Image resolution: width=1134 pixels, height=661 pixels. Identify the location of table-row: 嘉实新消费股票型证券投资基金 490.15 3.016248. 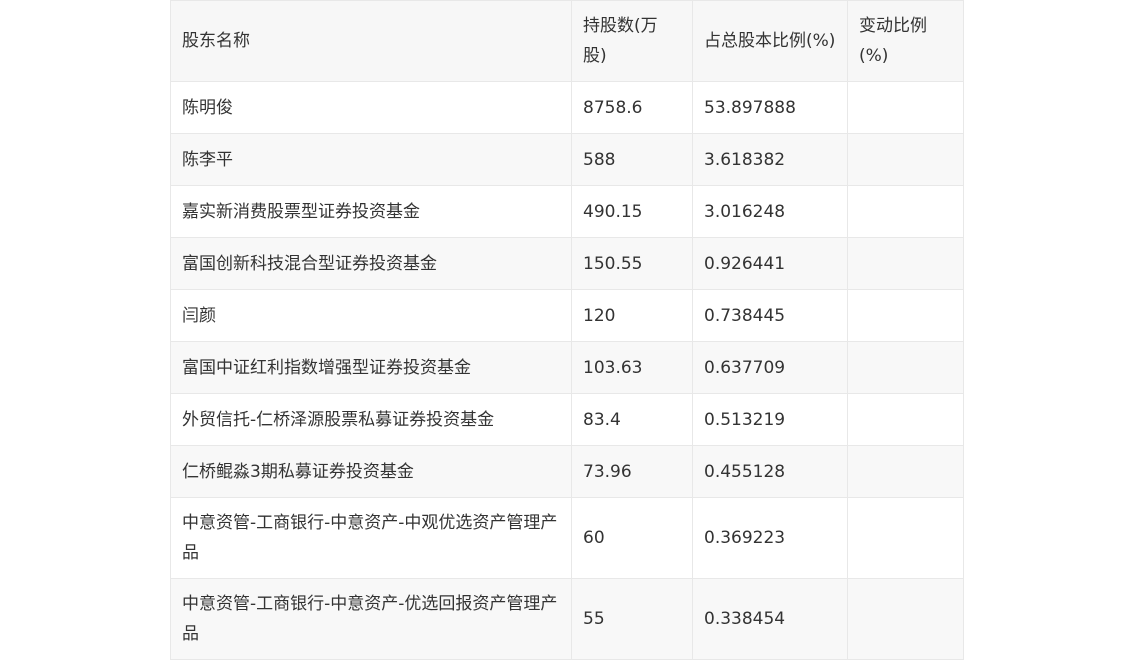
(567, 211).